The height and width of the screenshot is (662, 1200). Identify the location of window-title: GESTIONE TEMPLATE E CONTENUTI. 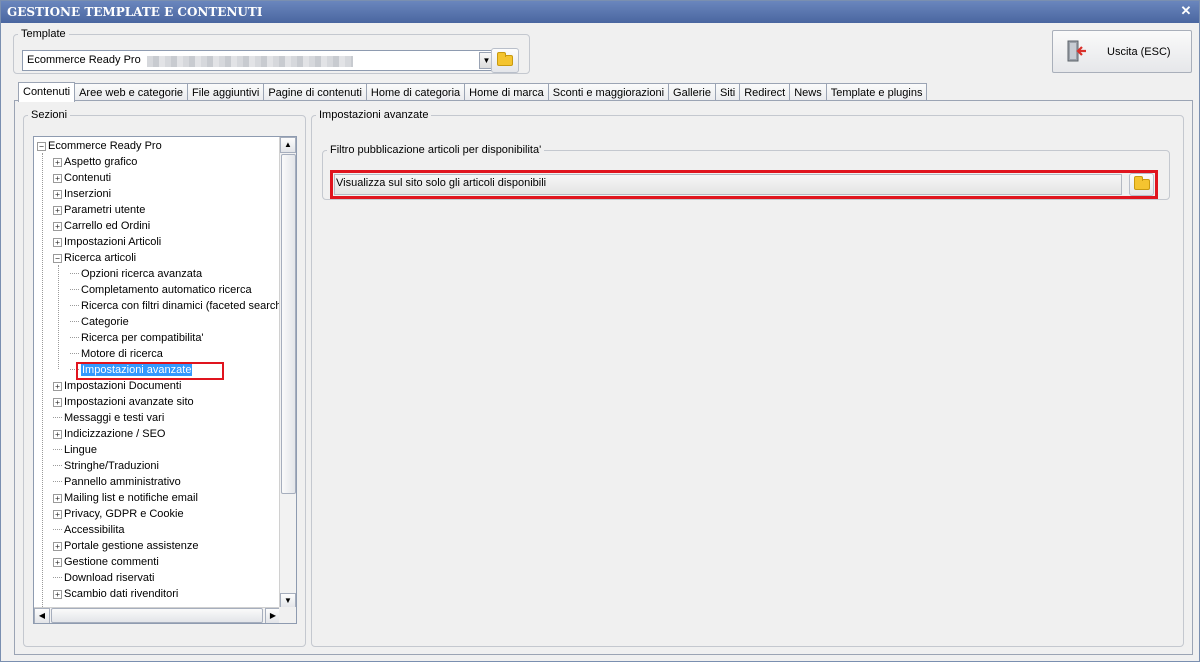
(135, 12).